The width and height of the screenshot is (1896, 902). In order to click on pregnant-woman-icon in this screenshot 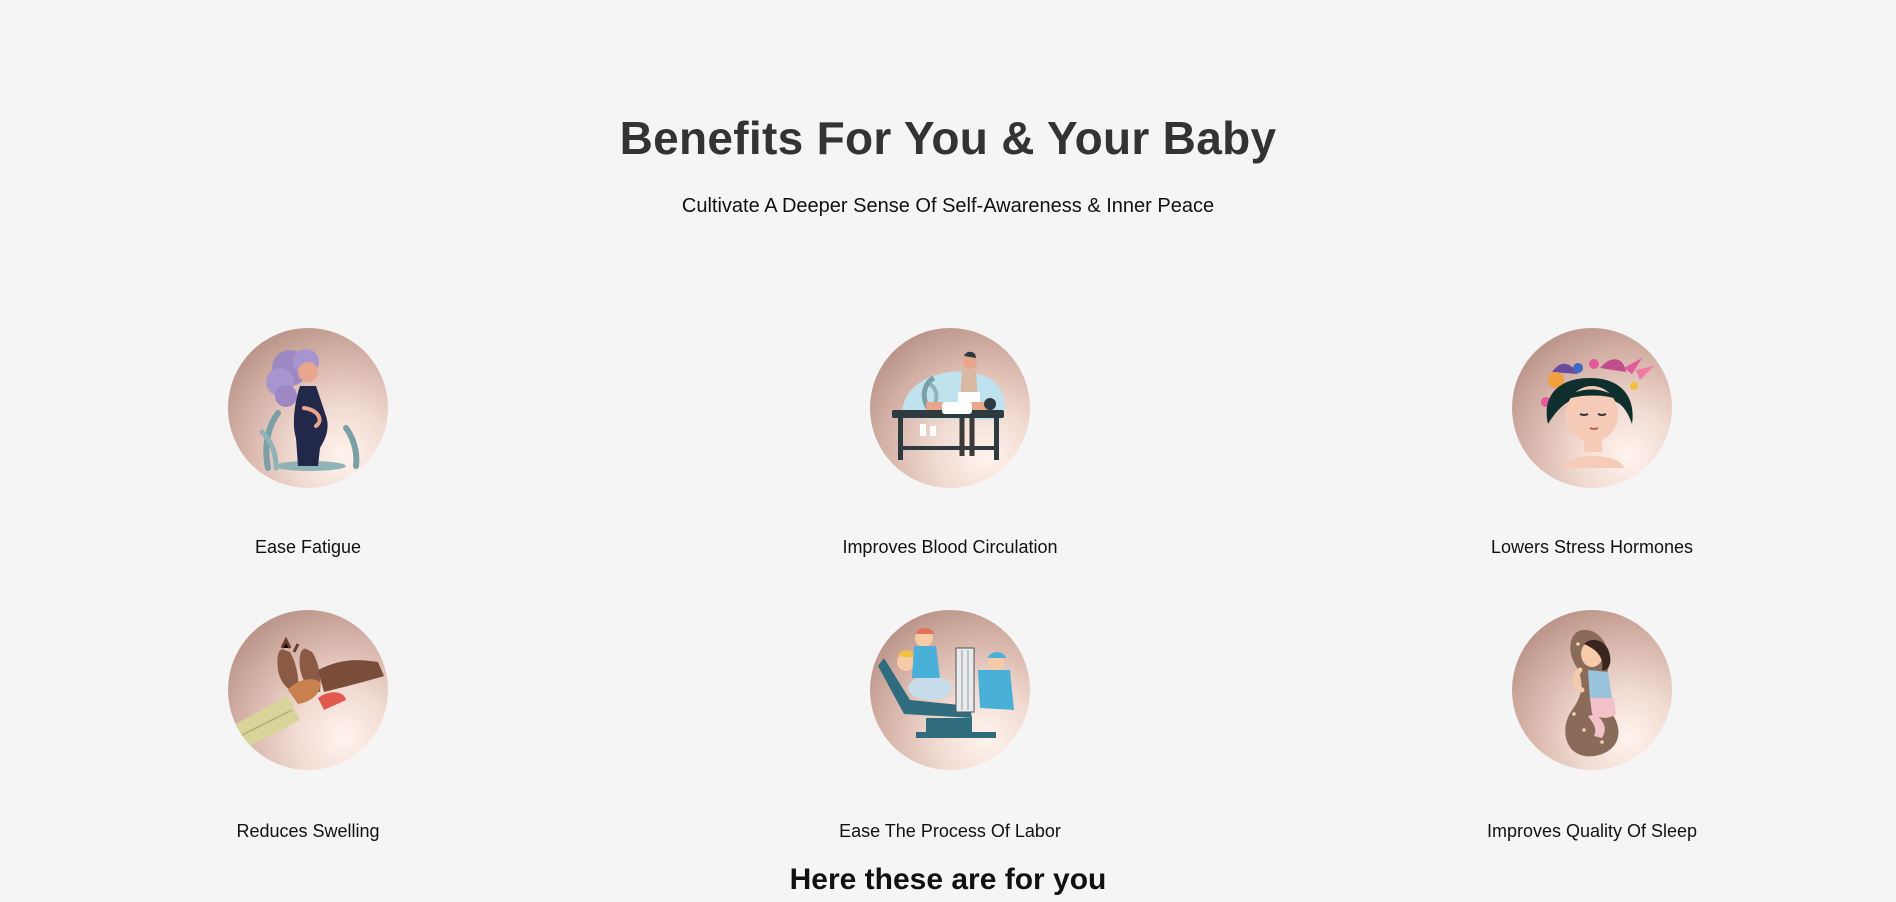, I will do `click(308, 408)`.